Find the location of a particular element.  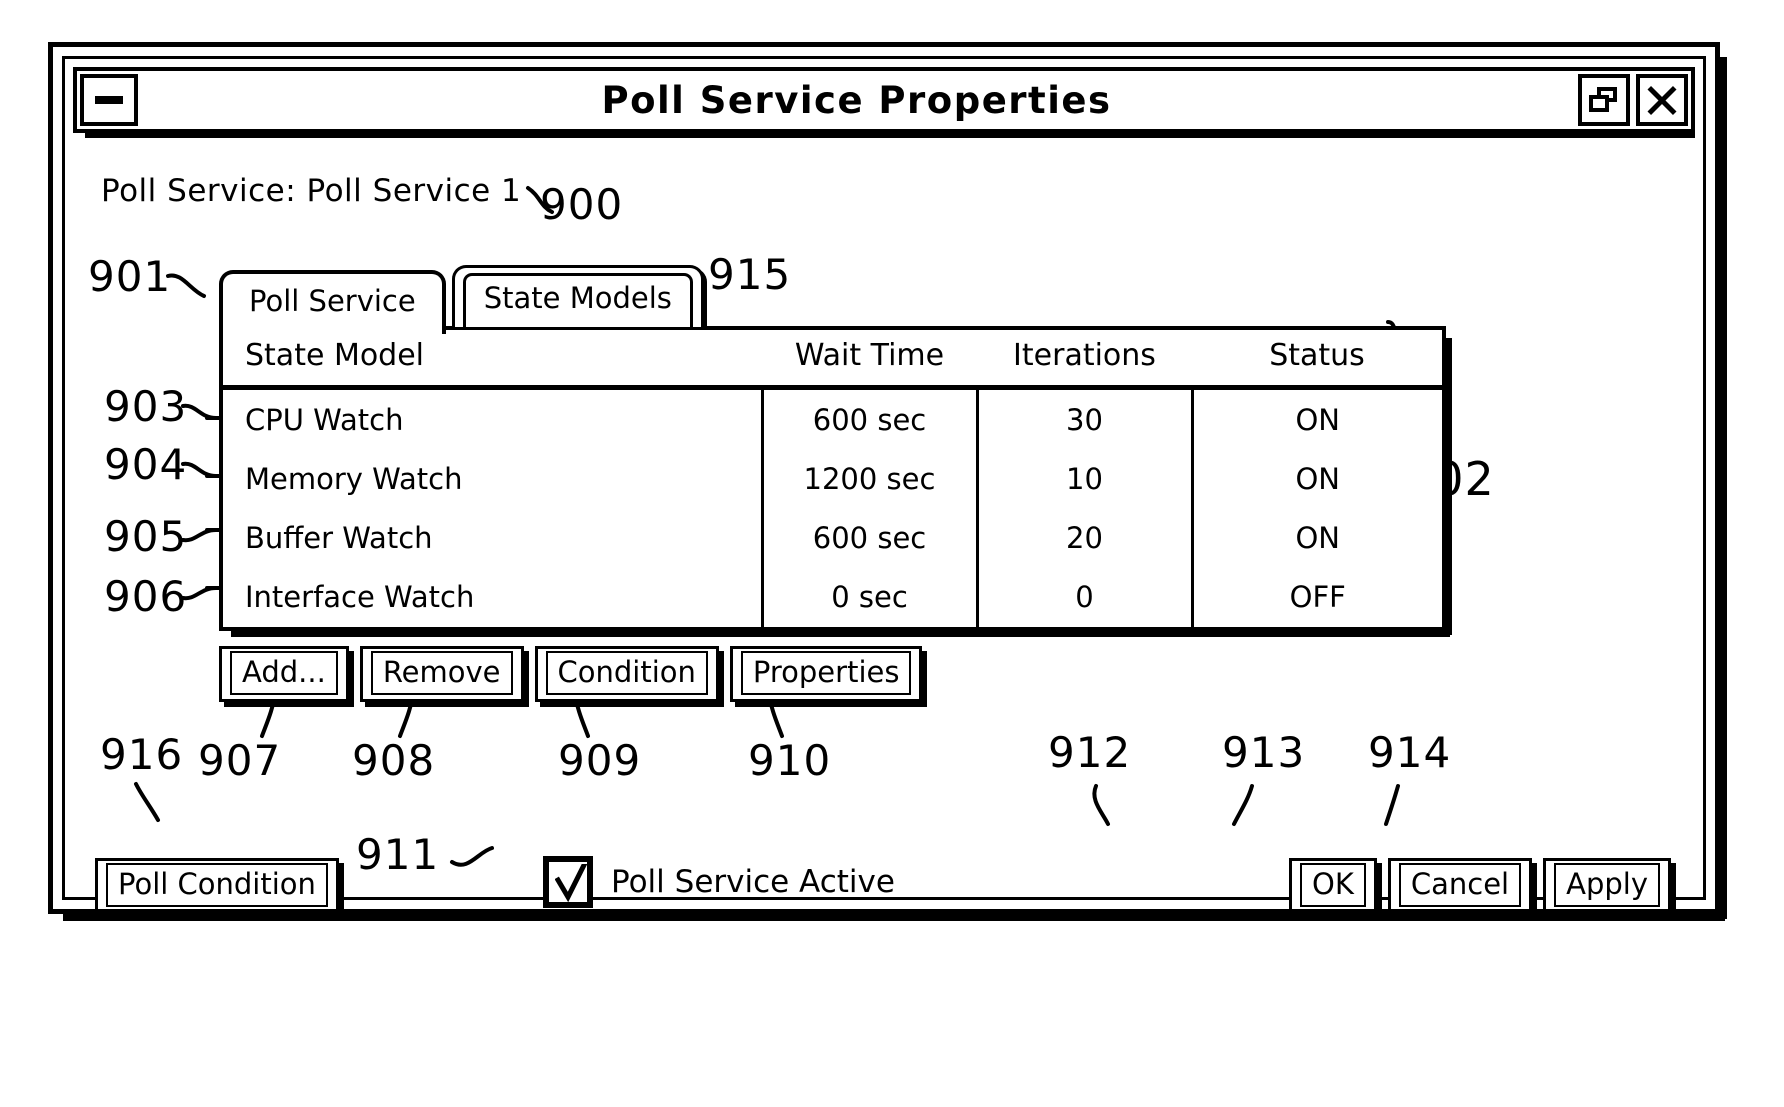

table-row: Memory Watch 1200 sec 10 ON is located at coordinates (832, 479).